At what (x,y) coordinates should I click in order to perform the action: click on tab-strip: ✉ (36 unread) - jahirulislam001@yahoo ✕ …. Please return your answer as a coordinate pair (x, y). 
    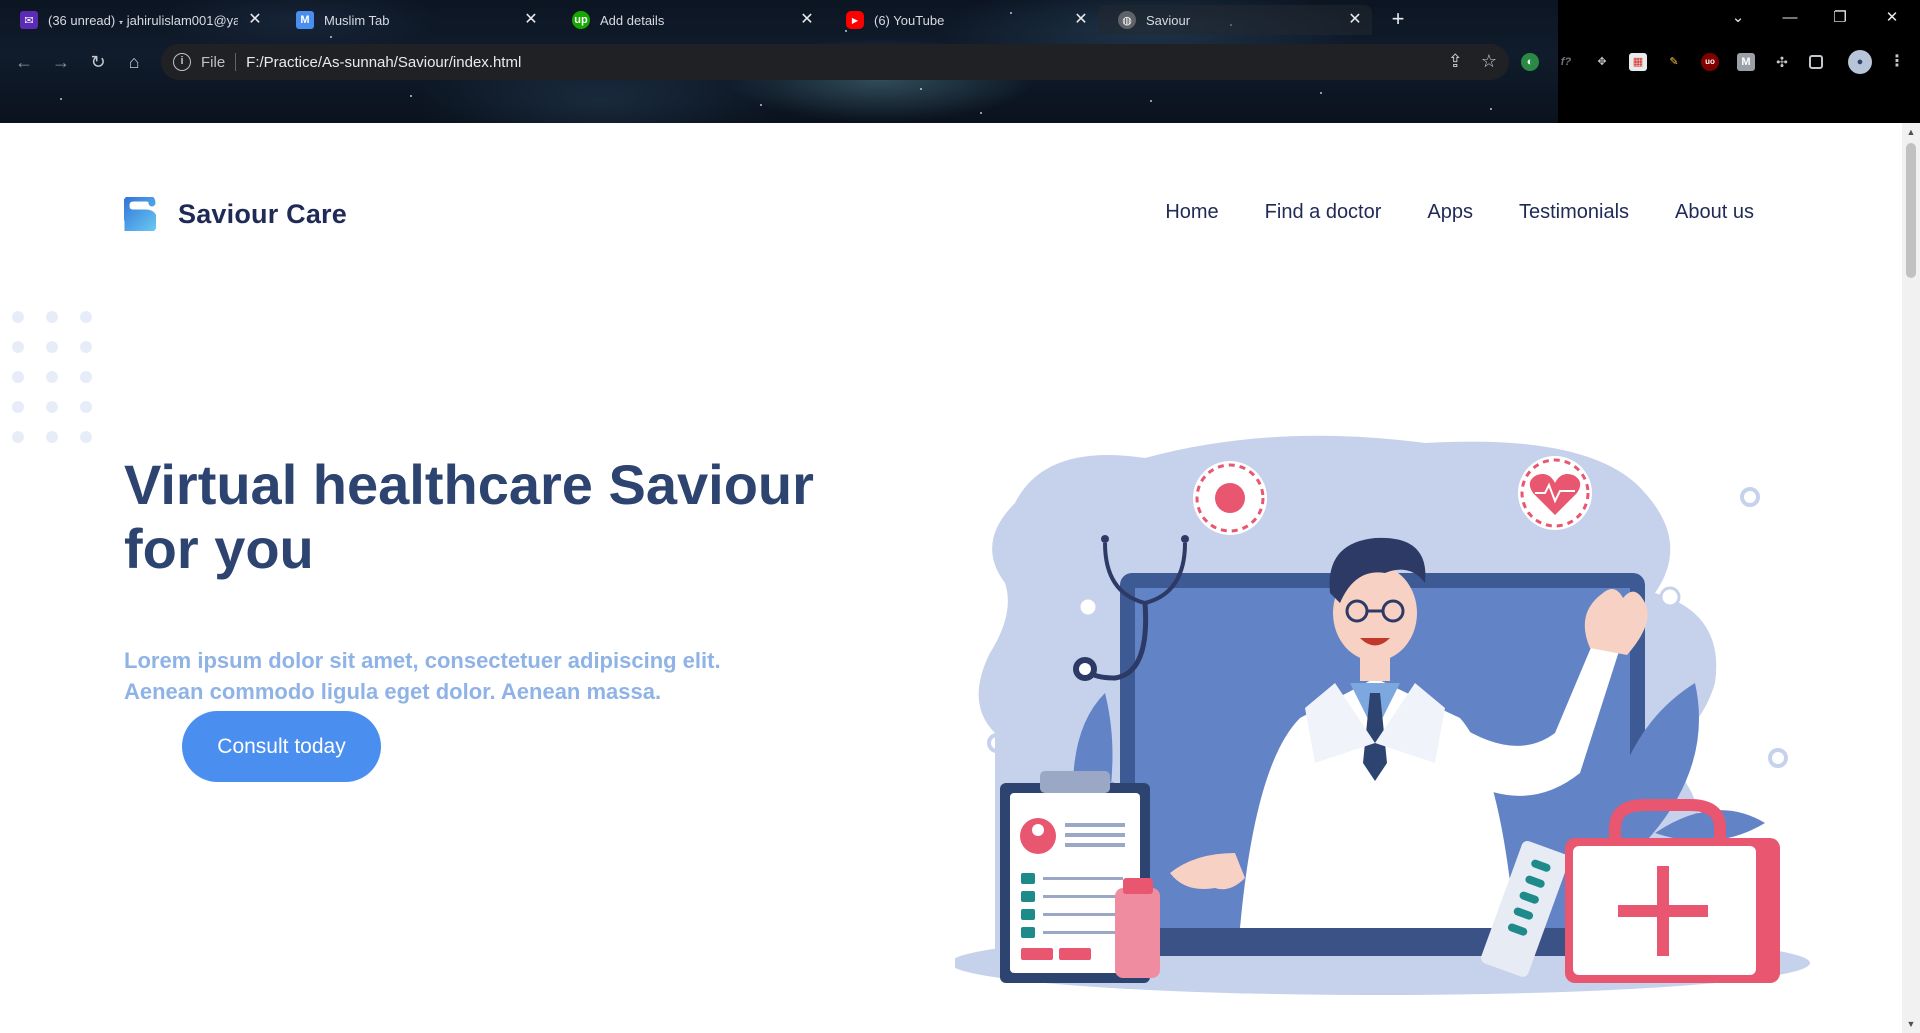
    Looking at the image, I should click on (960, 20).